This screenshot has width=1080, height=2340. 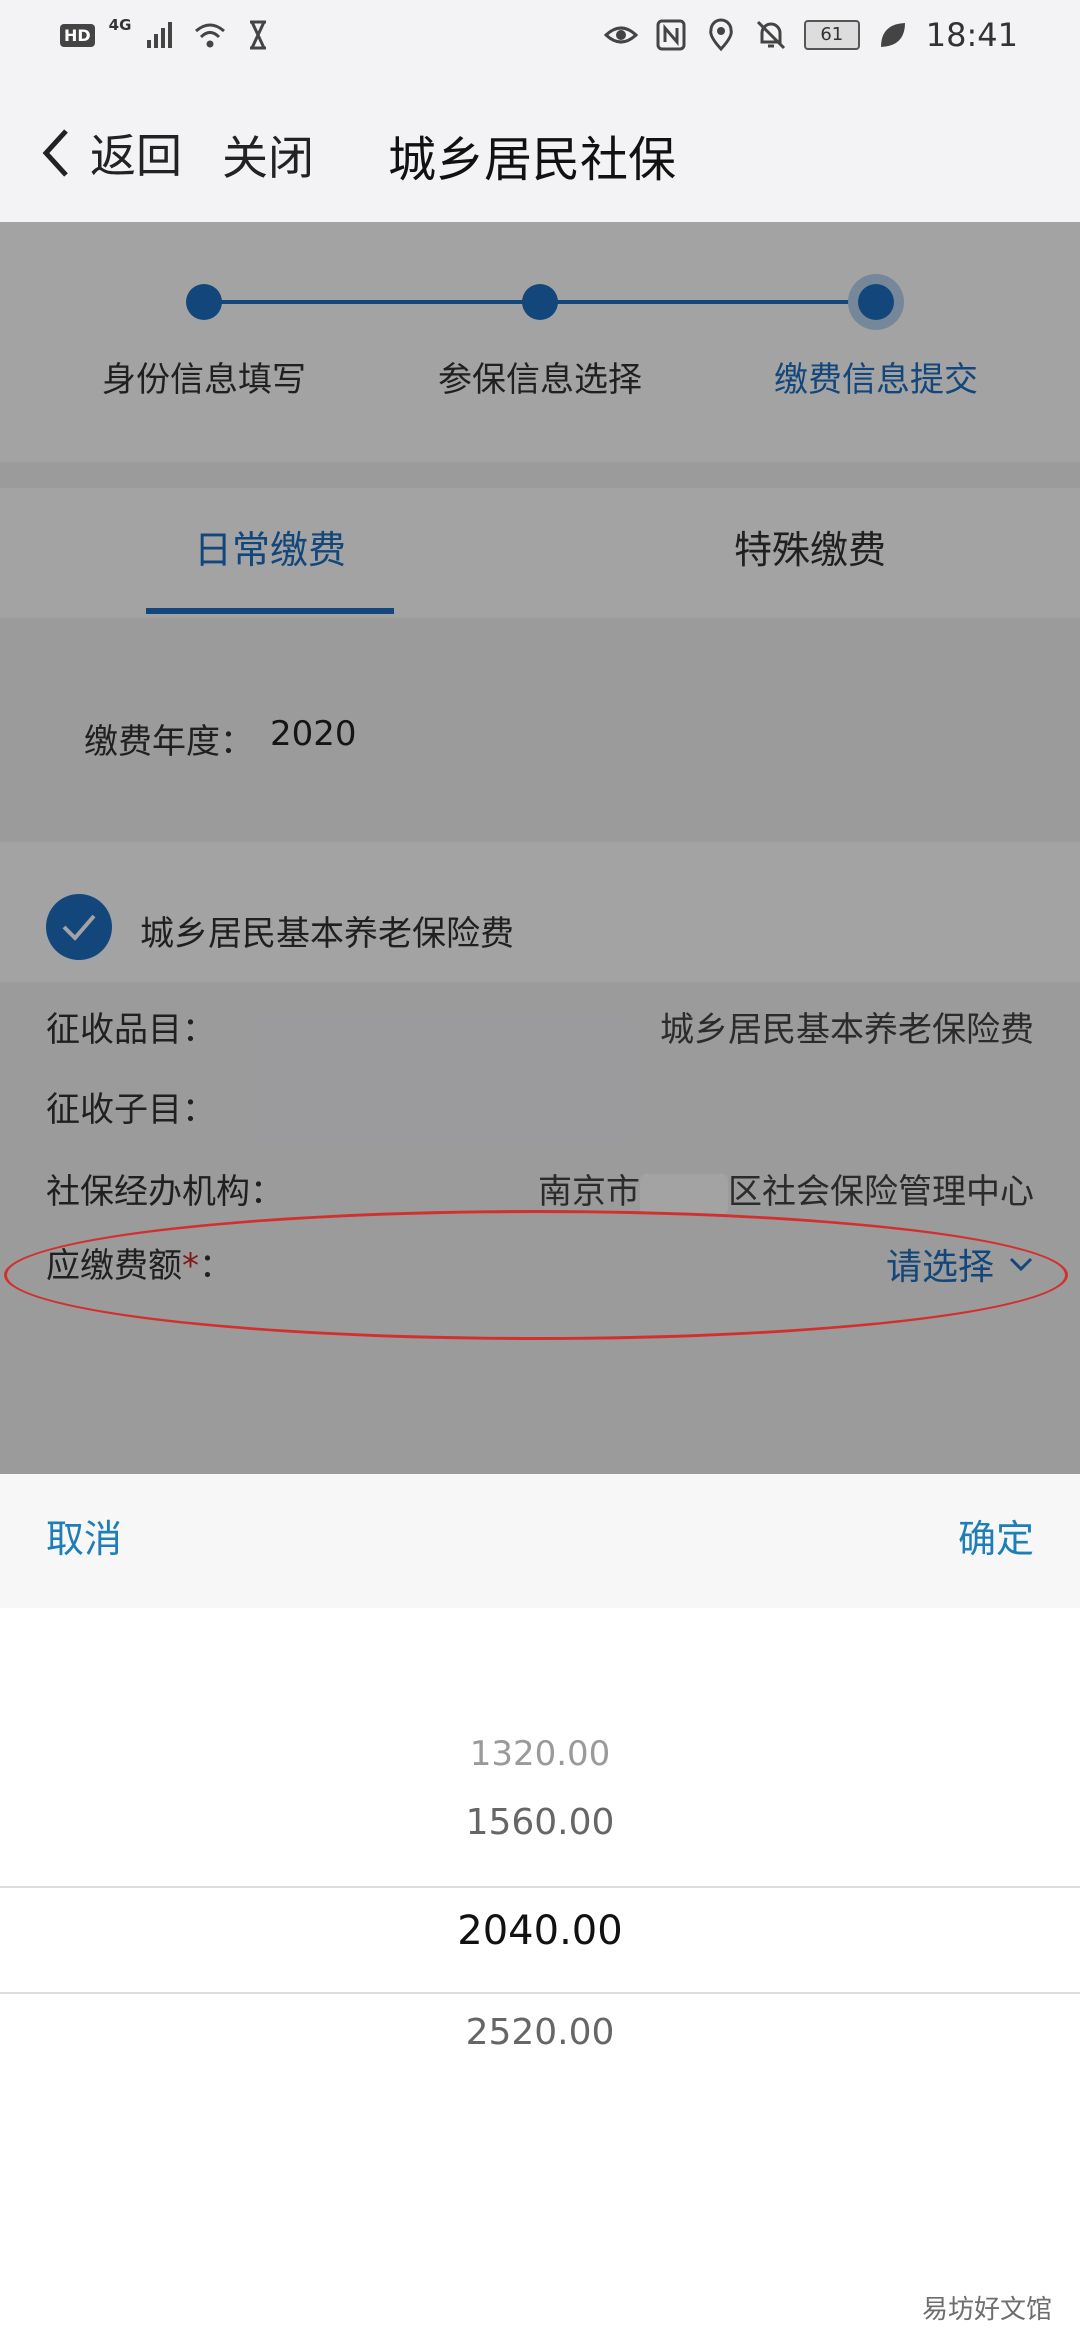 What do you see at coordinates (540, 2032) in the screenshot?
I see `picker-option: 2520.00` at bounding box center [540, 2032].